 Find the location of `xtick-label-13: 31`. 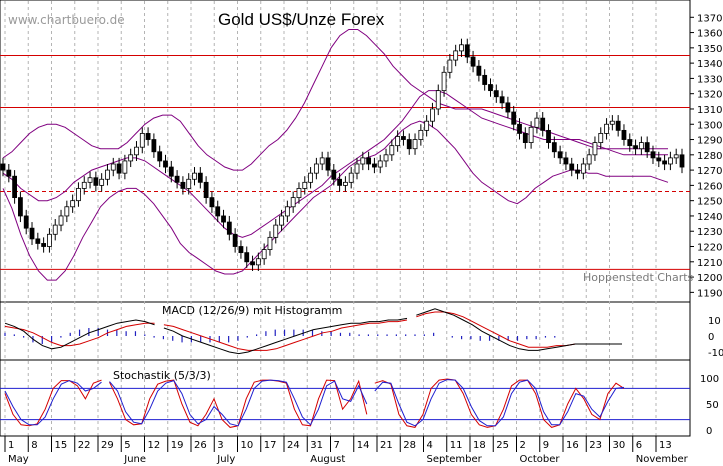

xtick-label-13: 31 is located at coordinates (316, 445).